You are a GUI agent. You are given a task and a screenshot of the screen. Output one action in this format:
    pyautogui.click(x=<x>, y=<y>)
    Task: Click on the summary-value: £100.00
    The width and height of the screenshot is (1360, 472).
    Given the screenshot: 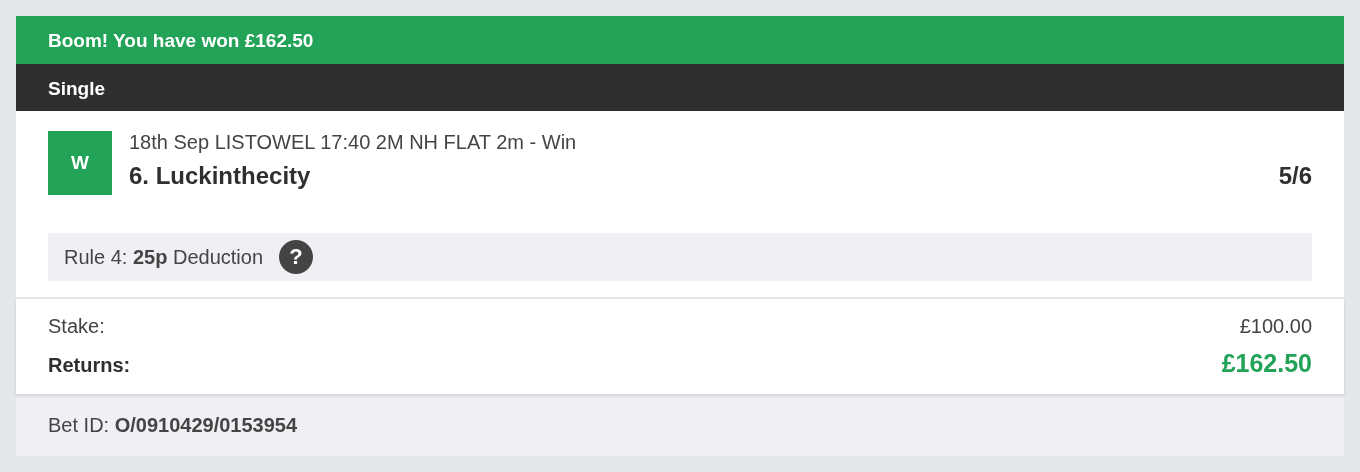 What is the action you would take?
    pyautogui.click(x=1275, y=326)
    